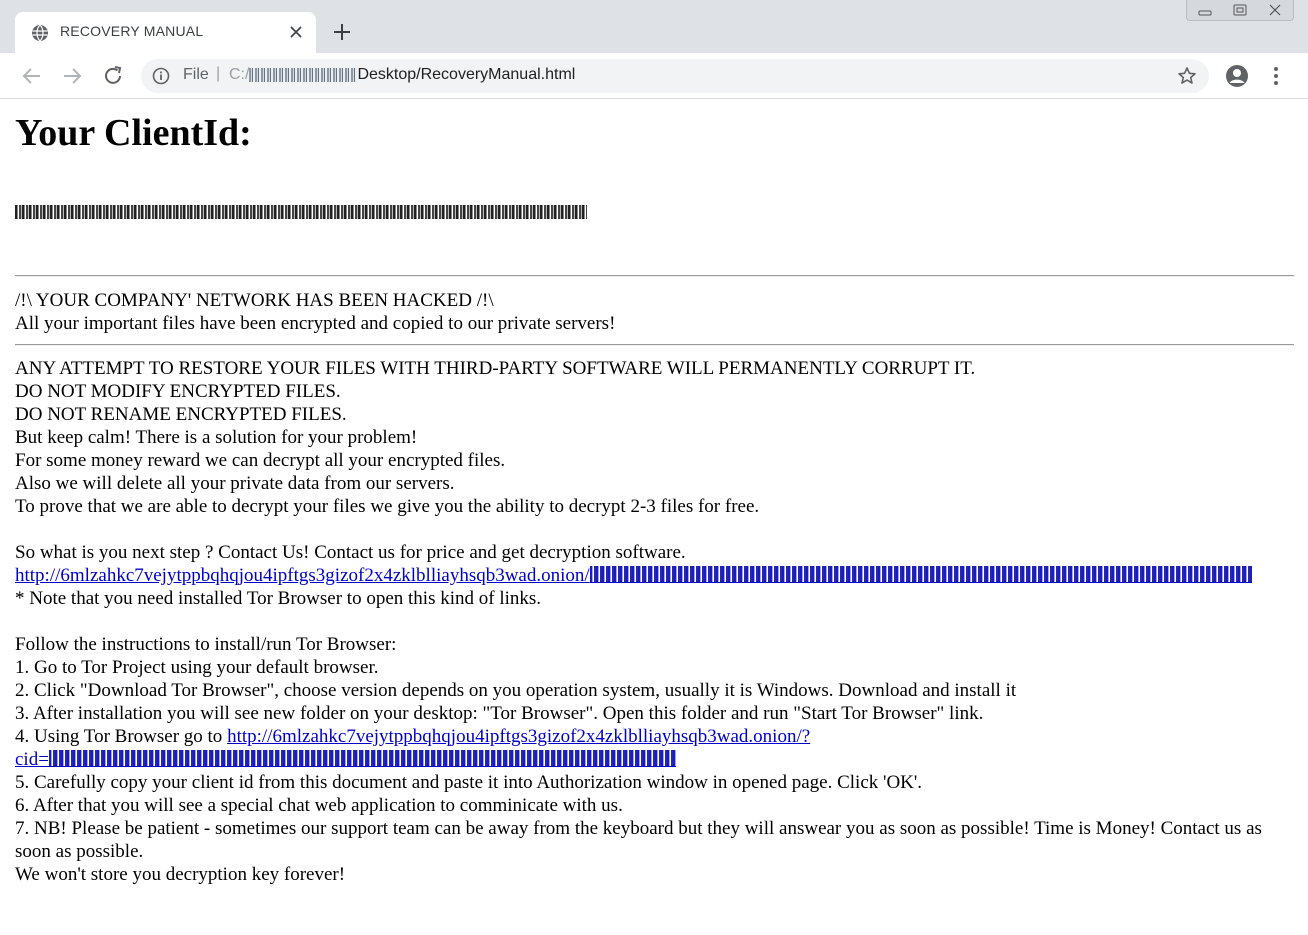 This screenshot has height=935, width=1308. I want to click on step-4-cid: cid=, so click(32, 759).